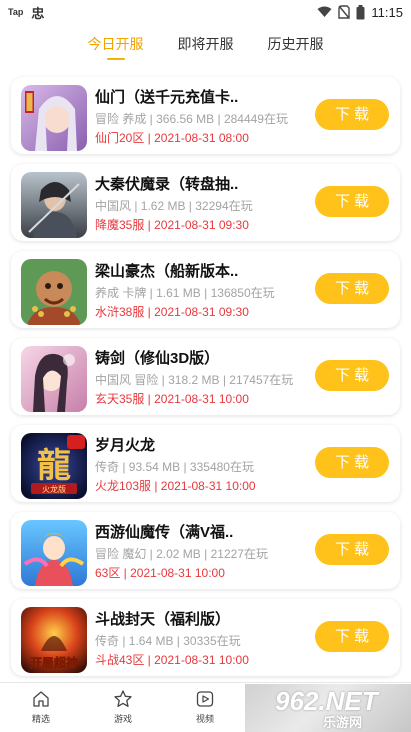  What do you see at coordinates (181, 554) in the screenshot?
I see `game-meta: 冒险 魔幻 | 2.02 MB | 21227在玩` at bounding box center [181, 554].